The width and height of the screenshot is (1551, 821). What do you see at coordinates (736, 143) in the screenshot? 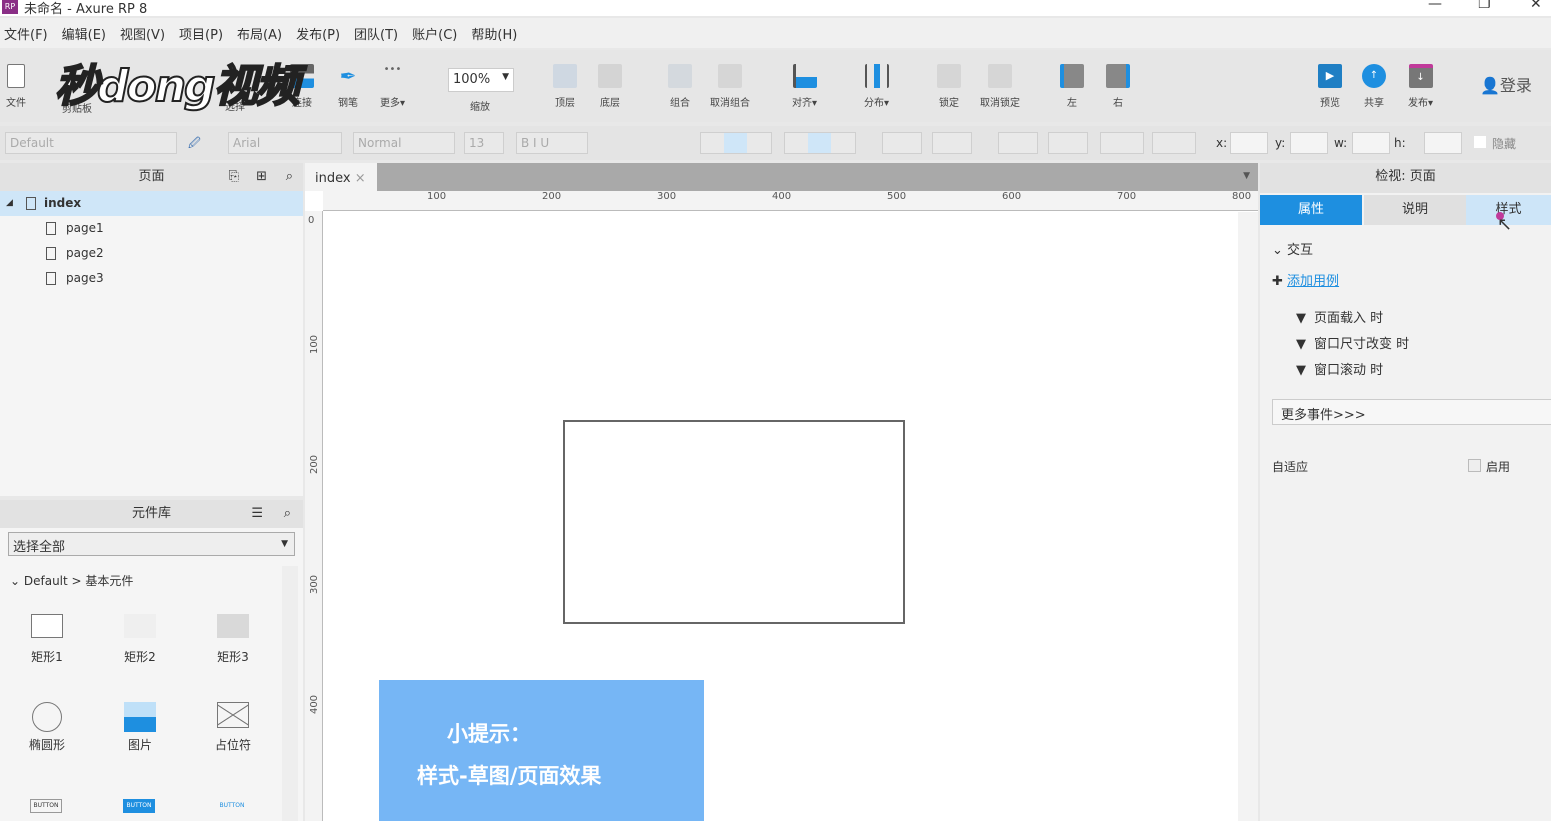
I see `text-align-group` at bounding box center [736, 143].